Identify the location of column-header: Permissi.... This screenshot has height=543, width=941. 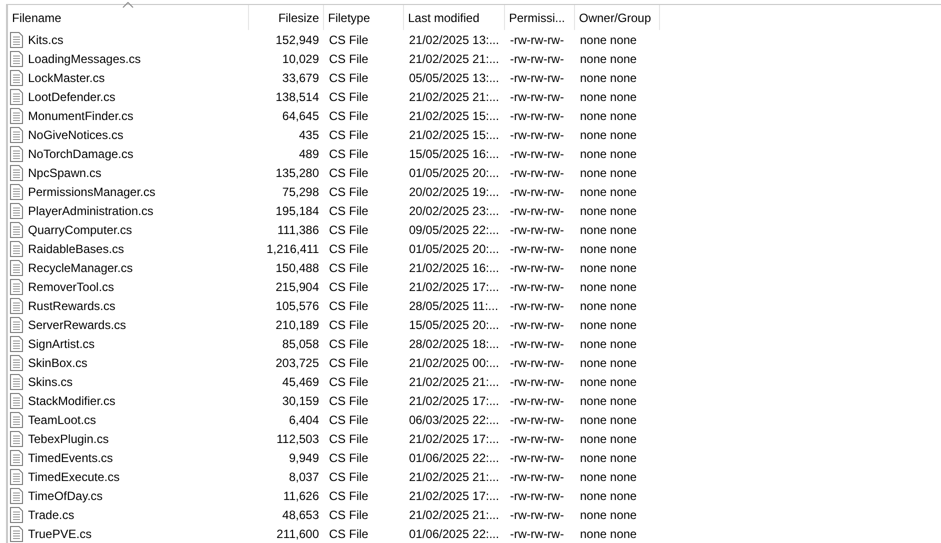
(540, 17).